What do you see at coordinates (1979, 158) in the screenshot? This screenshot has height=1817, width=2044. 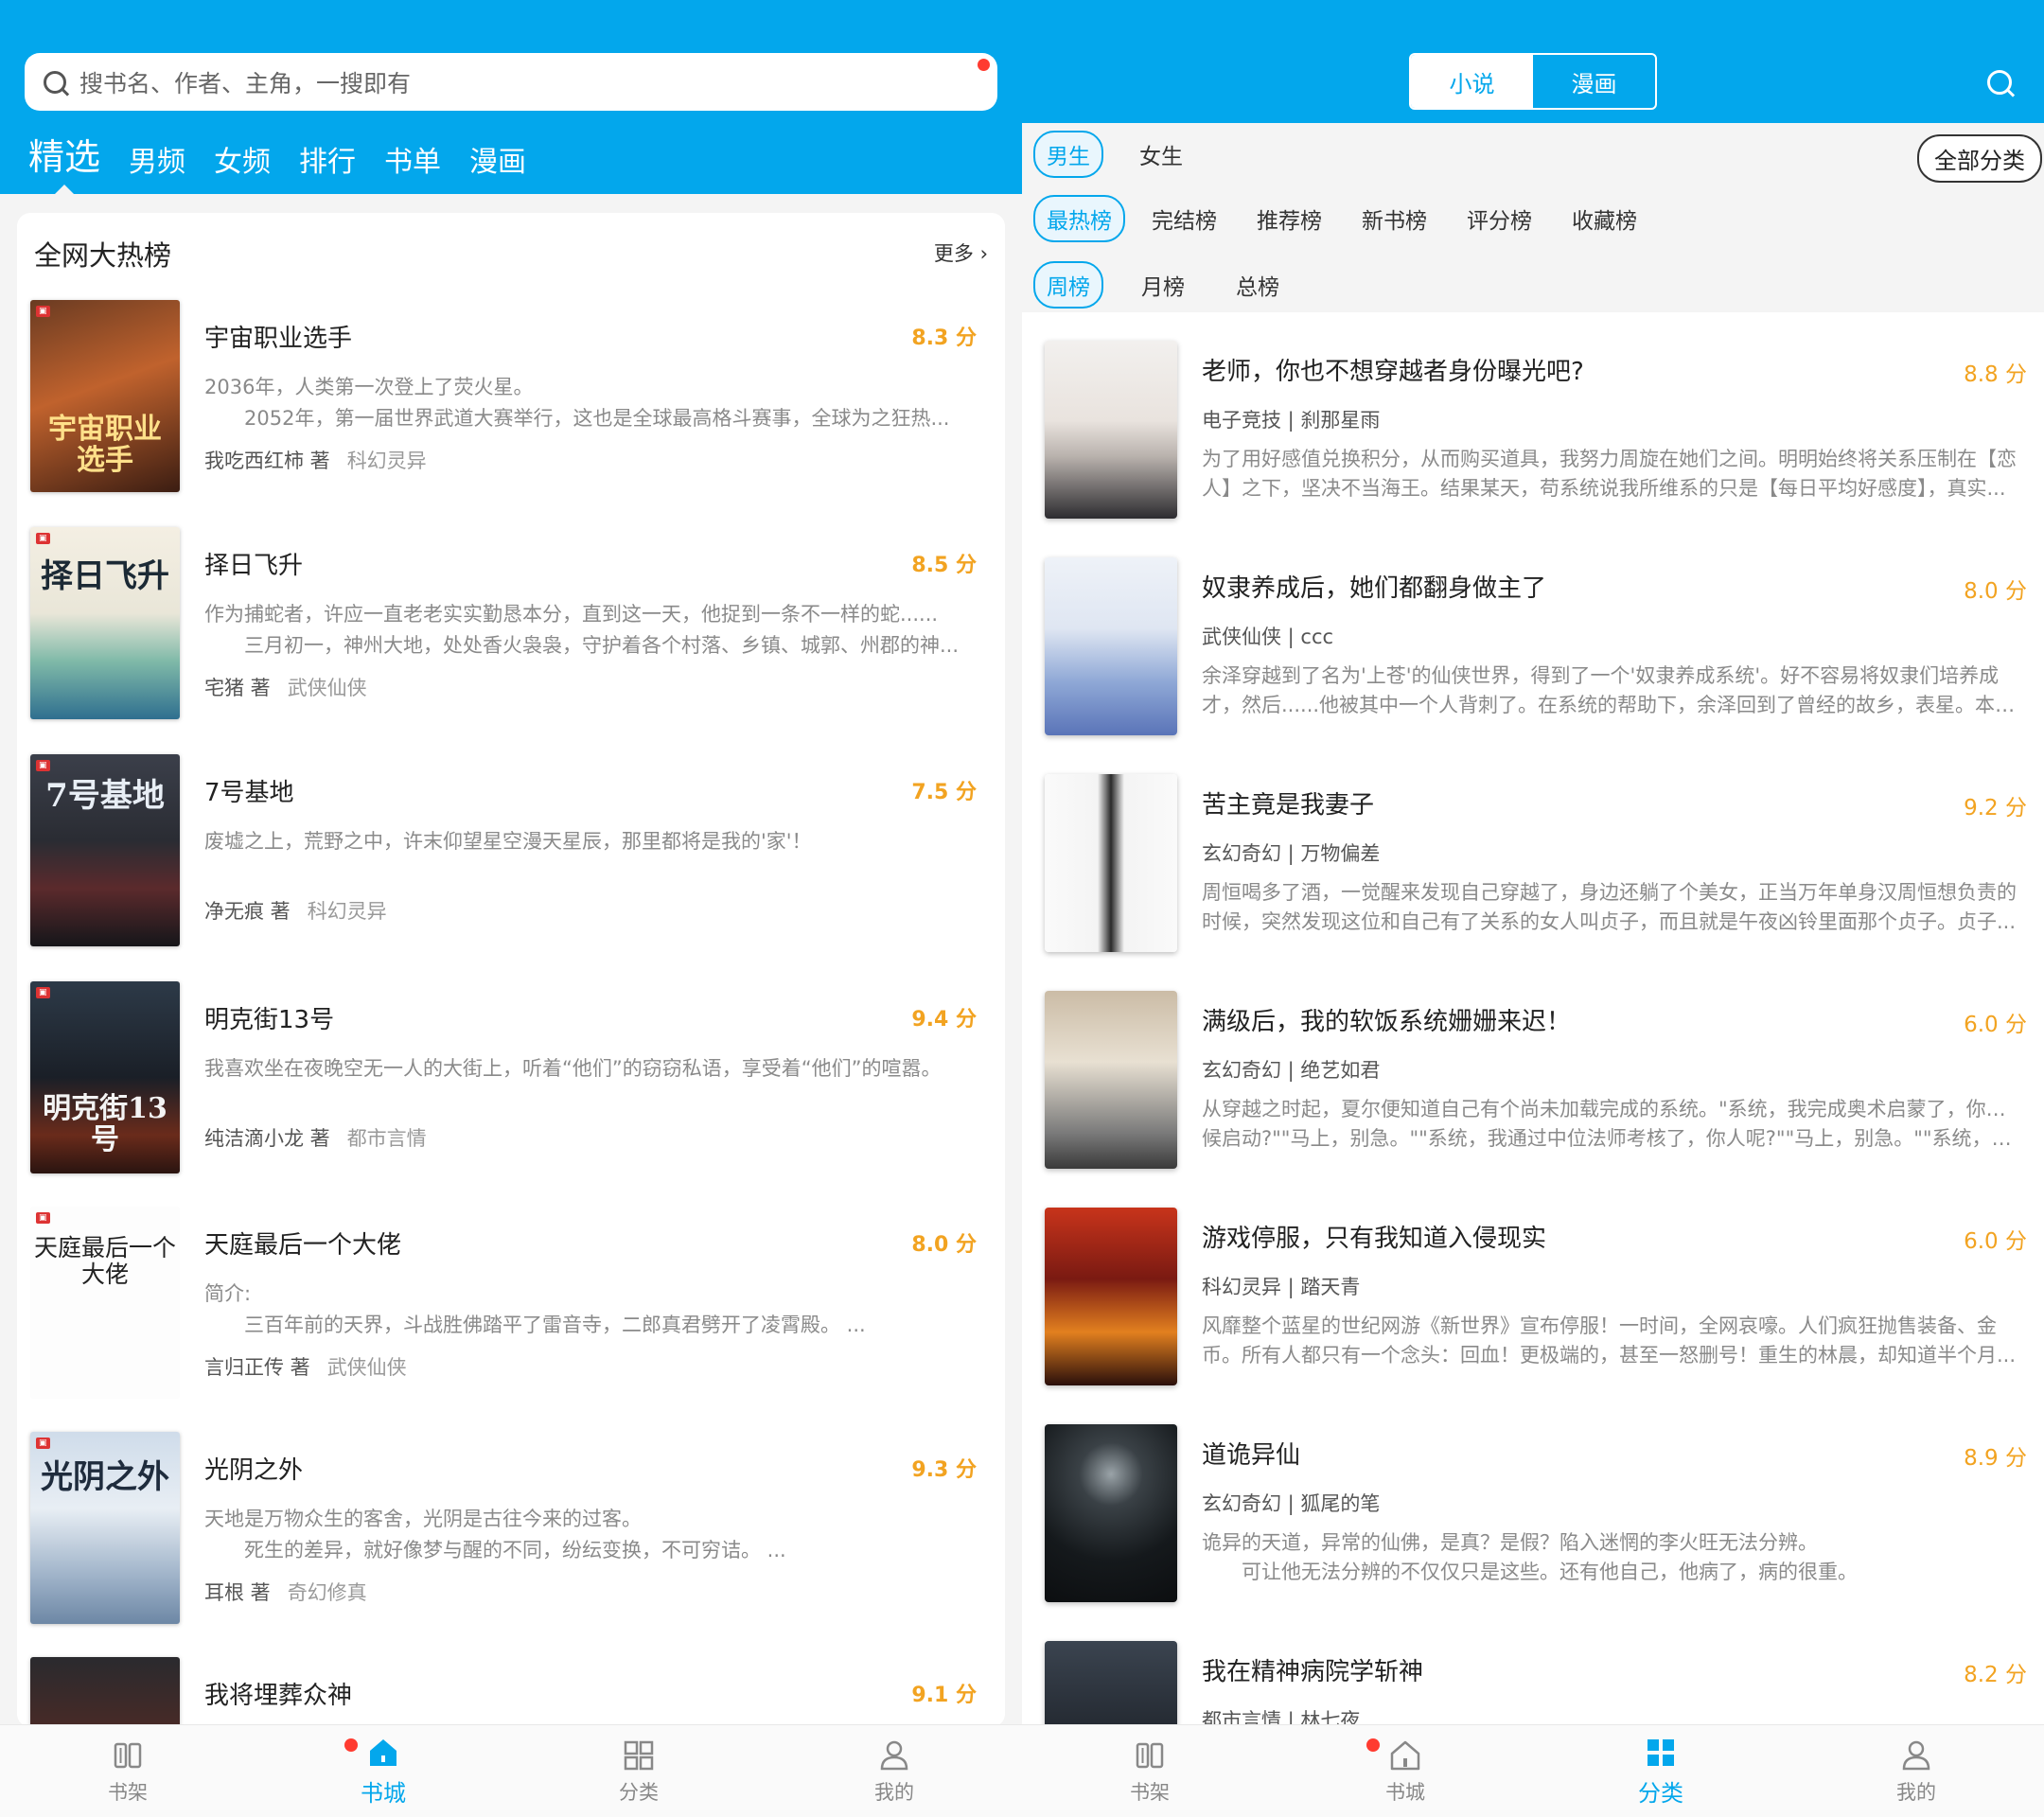 I see `all-categories-button: 全部分类` at bounding box center [1979, 158].